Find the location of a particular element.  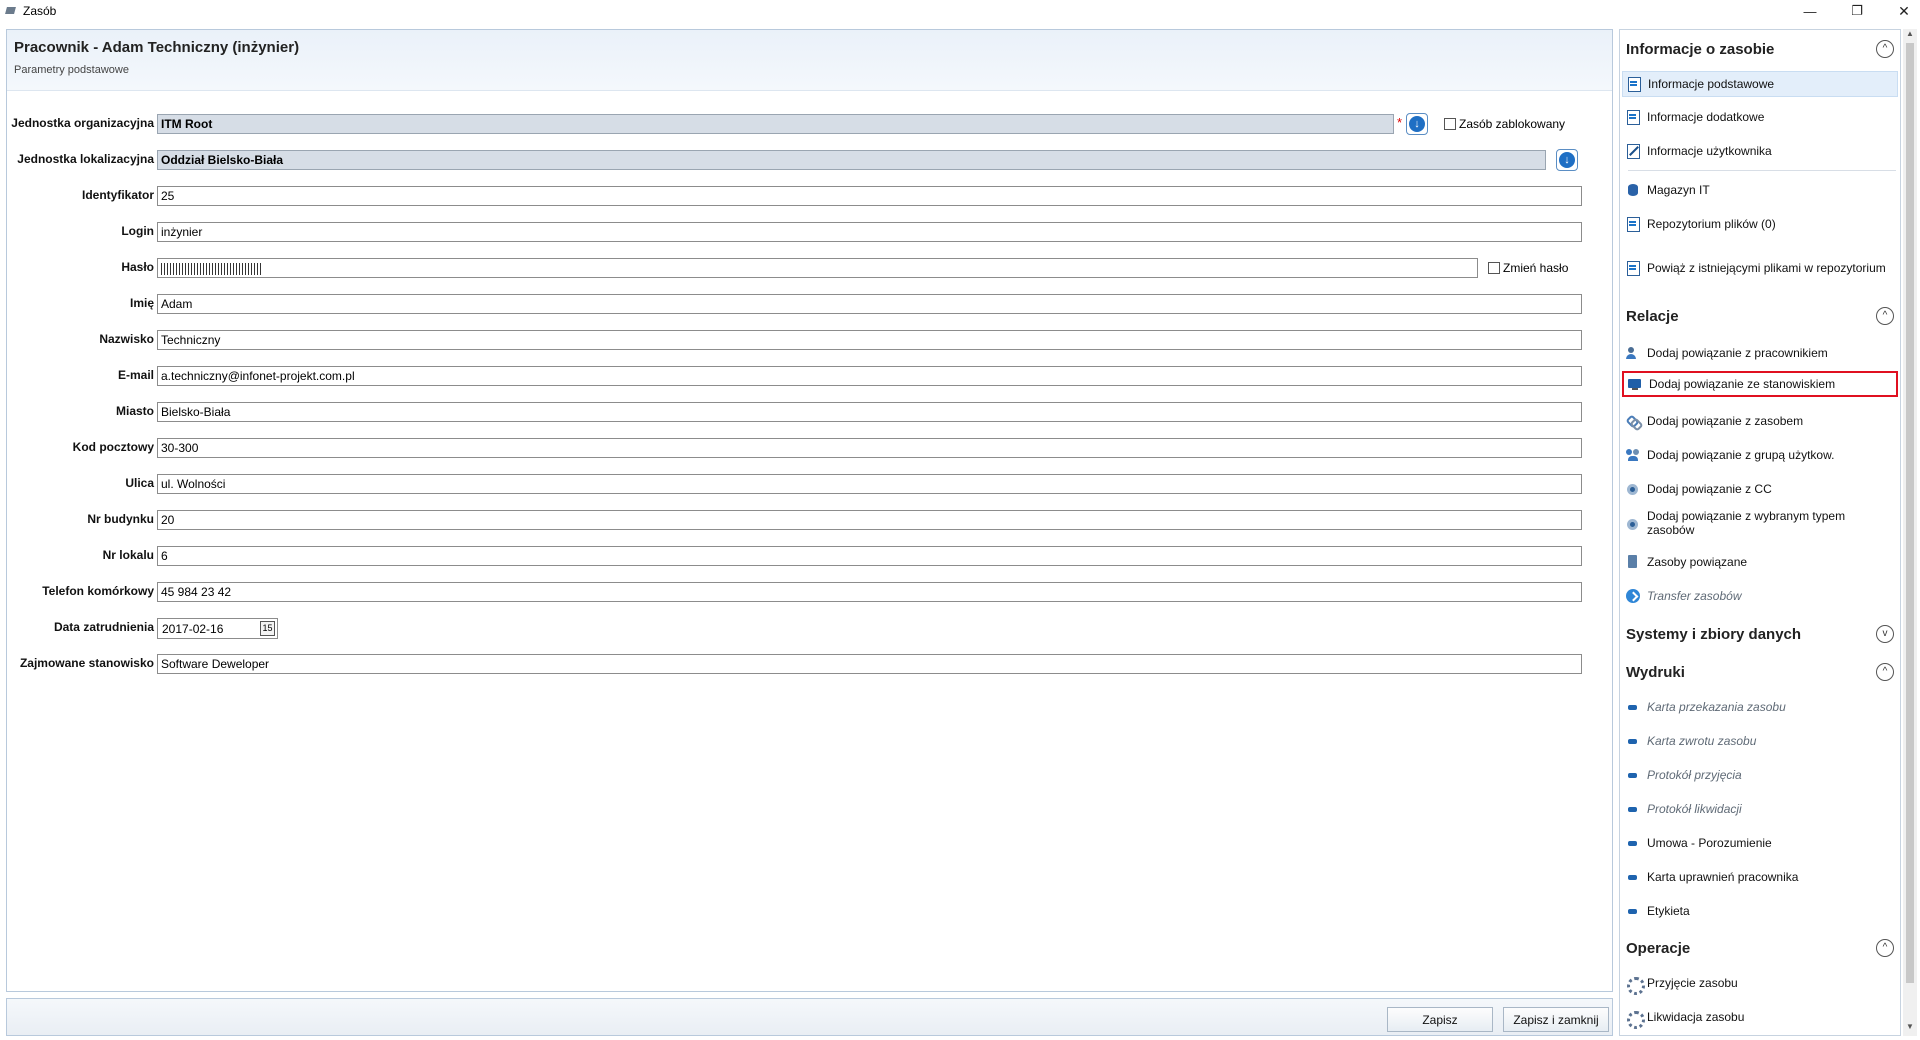

password-label: Hasło is located at coordinates (137, 267).